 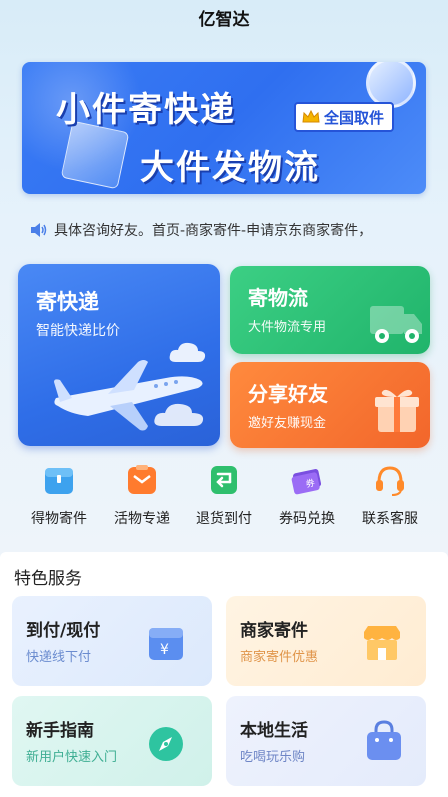 What do you see at coordinates (274, 731) in the screenshot?
I see `service-local-title: 本地生活` at bounding box center [274, 731].